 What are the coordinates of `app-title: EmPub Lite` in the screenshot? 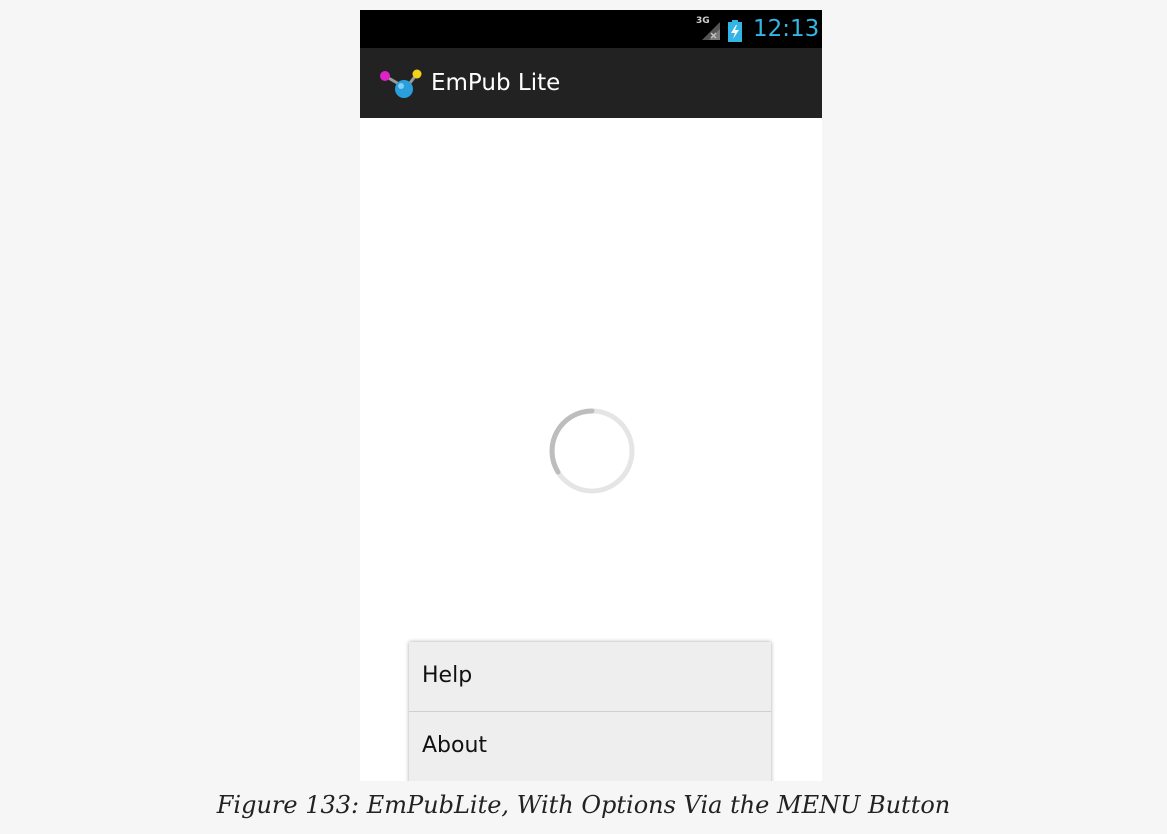 It's located at (496, 83).